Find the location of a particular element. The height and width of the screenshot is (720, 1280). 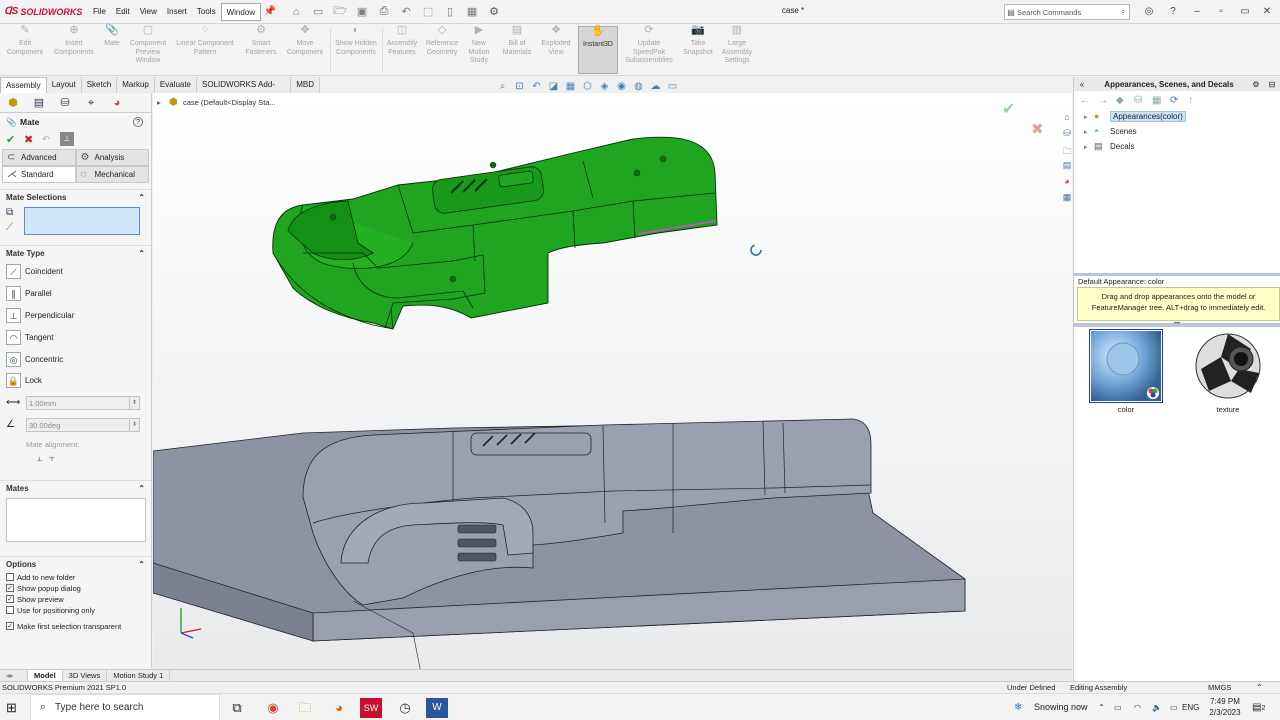

status-expand-icon: ⌃ is located at coordinates (1259, 687).